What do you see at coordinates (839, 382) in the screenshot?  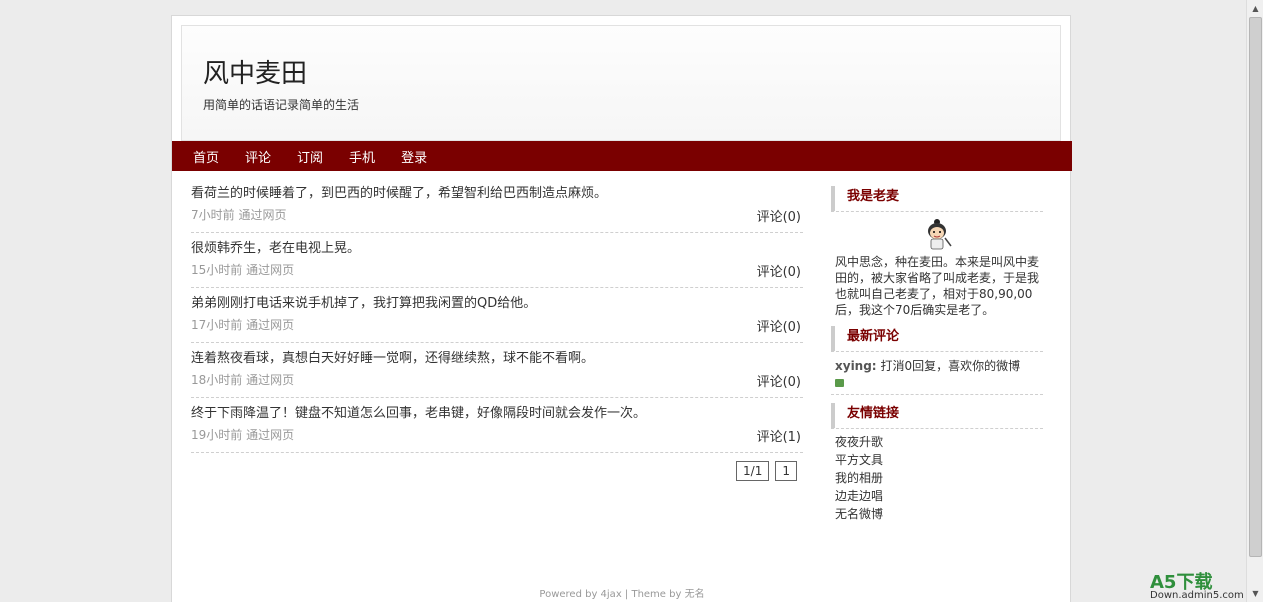 I see `comment-bubble-icon` at bounding box center [839, 382].